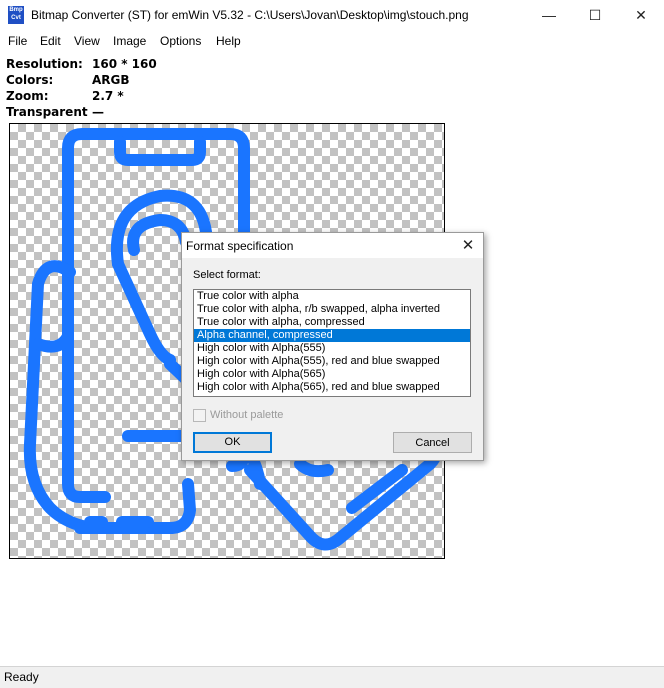 The height and width of the screenshot is (688, 664). I want to click on app-icon: Bmp Cvt, so click(16, 15).